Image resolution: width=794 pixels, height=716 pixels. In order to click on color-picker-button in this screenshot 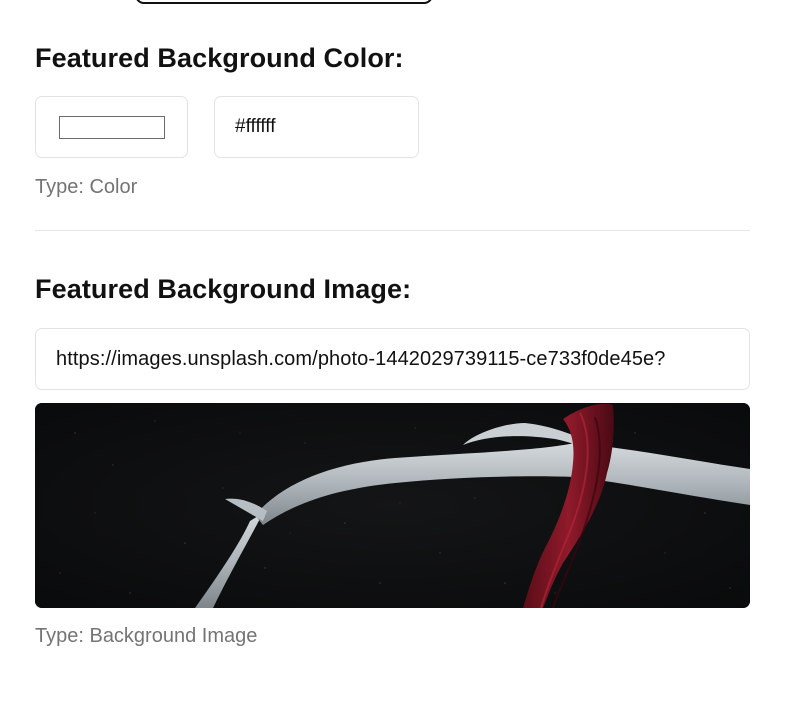, I will do `click(111, 127)`.